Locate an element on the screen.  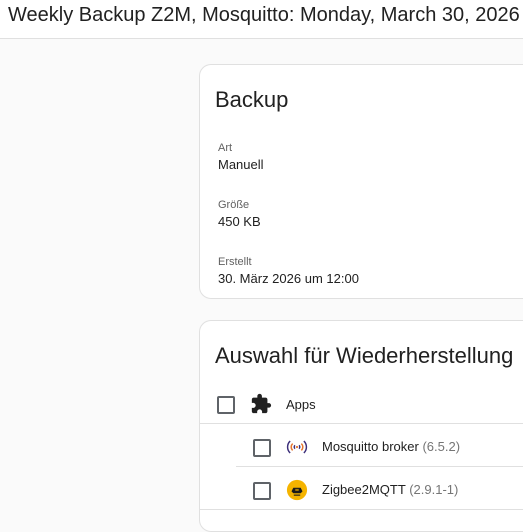
puzzle-icon is located at coordinates (261, 404).